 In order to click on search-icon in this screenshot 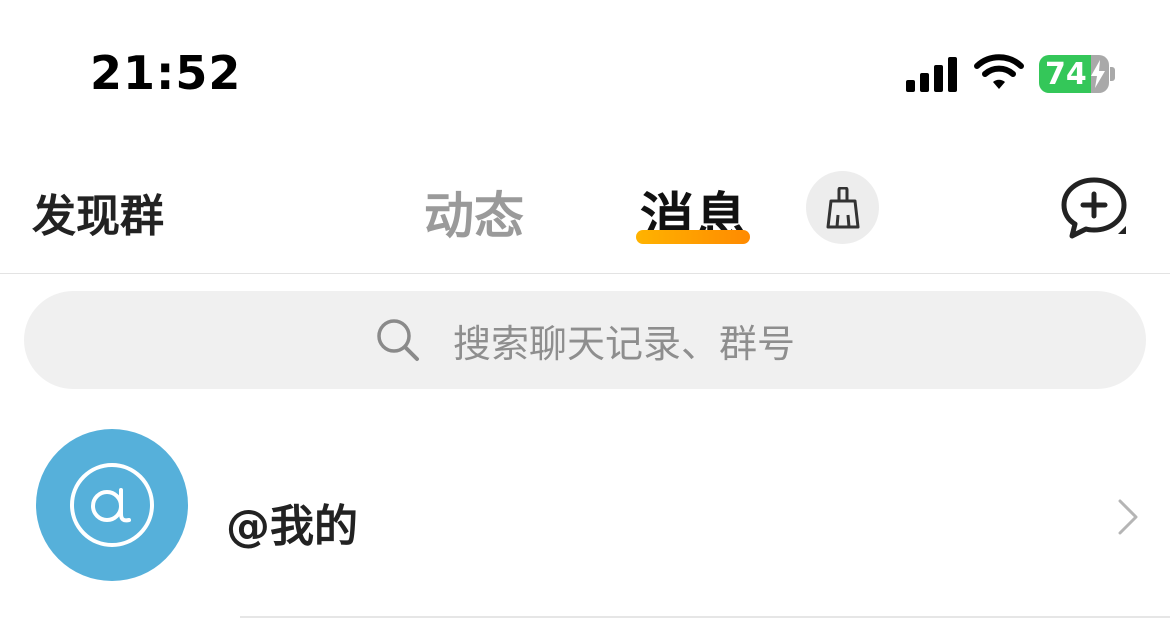, I will do `click(398, 340)`.